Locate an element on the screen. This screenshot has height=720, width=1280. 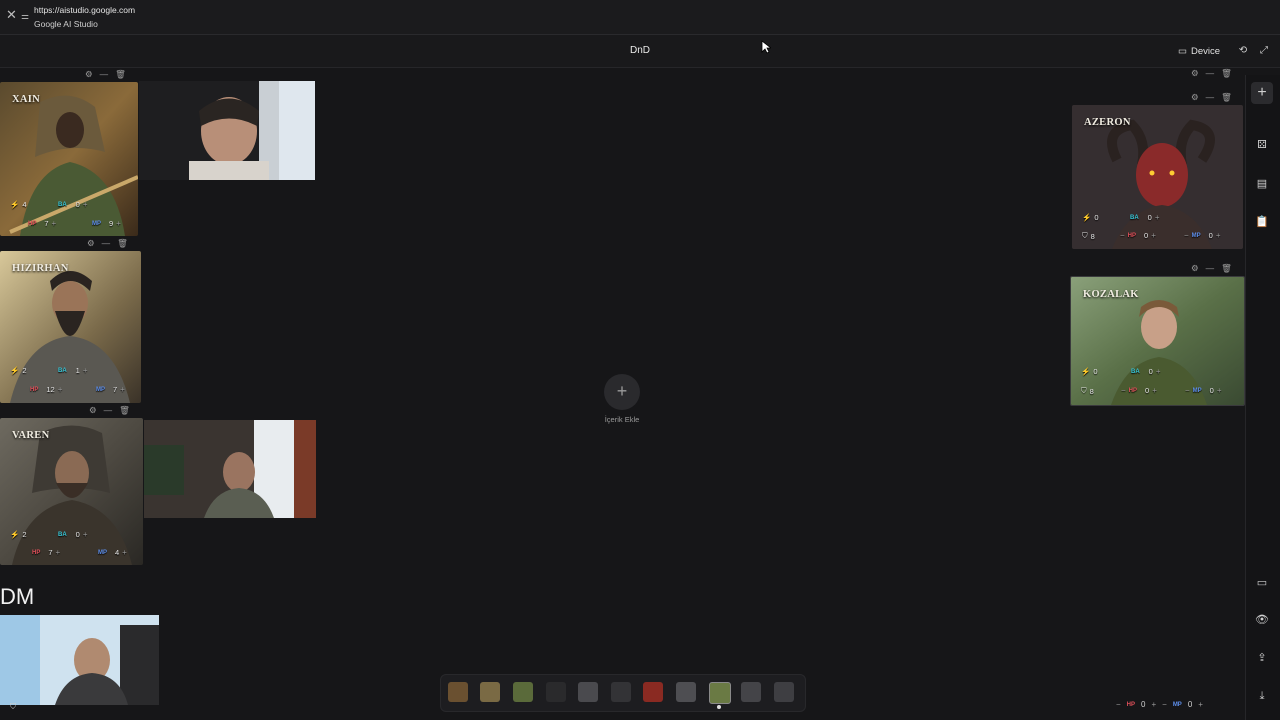
panel-button: ▭ is located at coordinates (1262, 583).